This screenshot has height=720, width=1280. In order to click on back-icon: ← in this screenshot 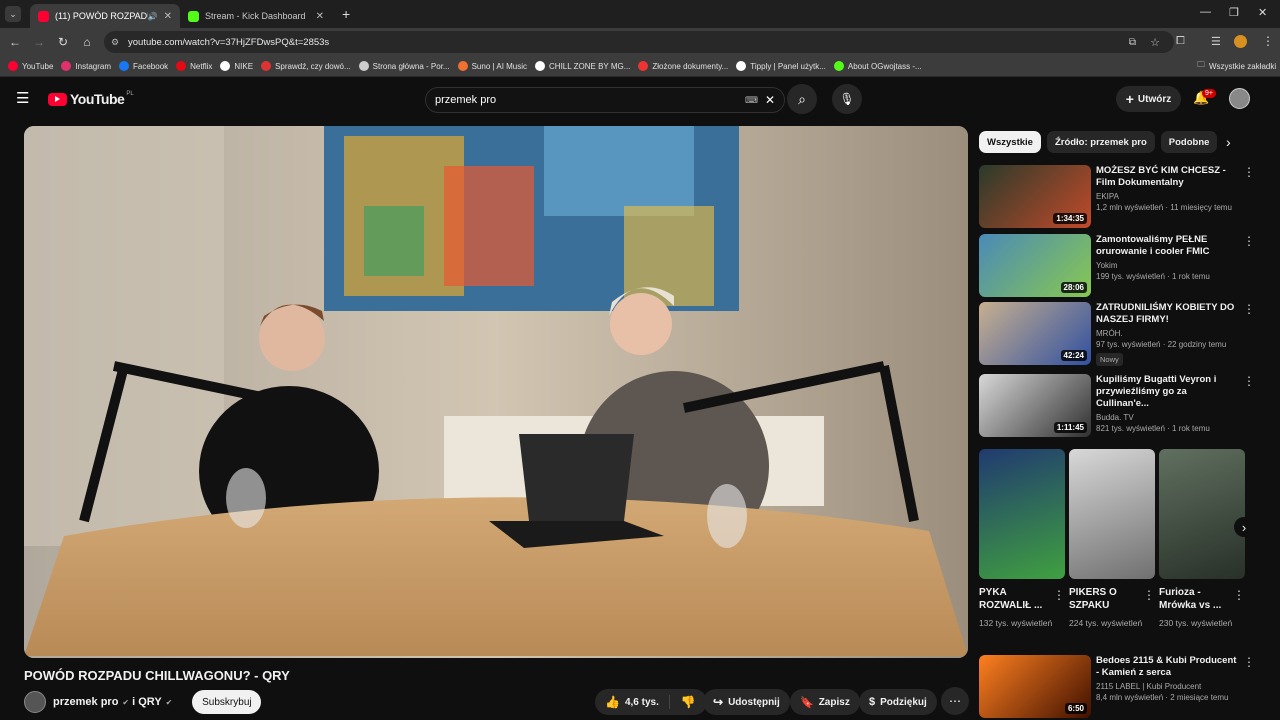, I will do `click(15, 42)`.